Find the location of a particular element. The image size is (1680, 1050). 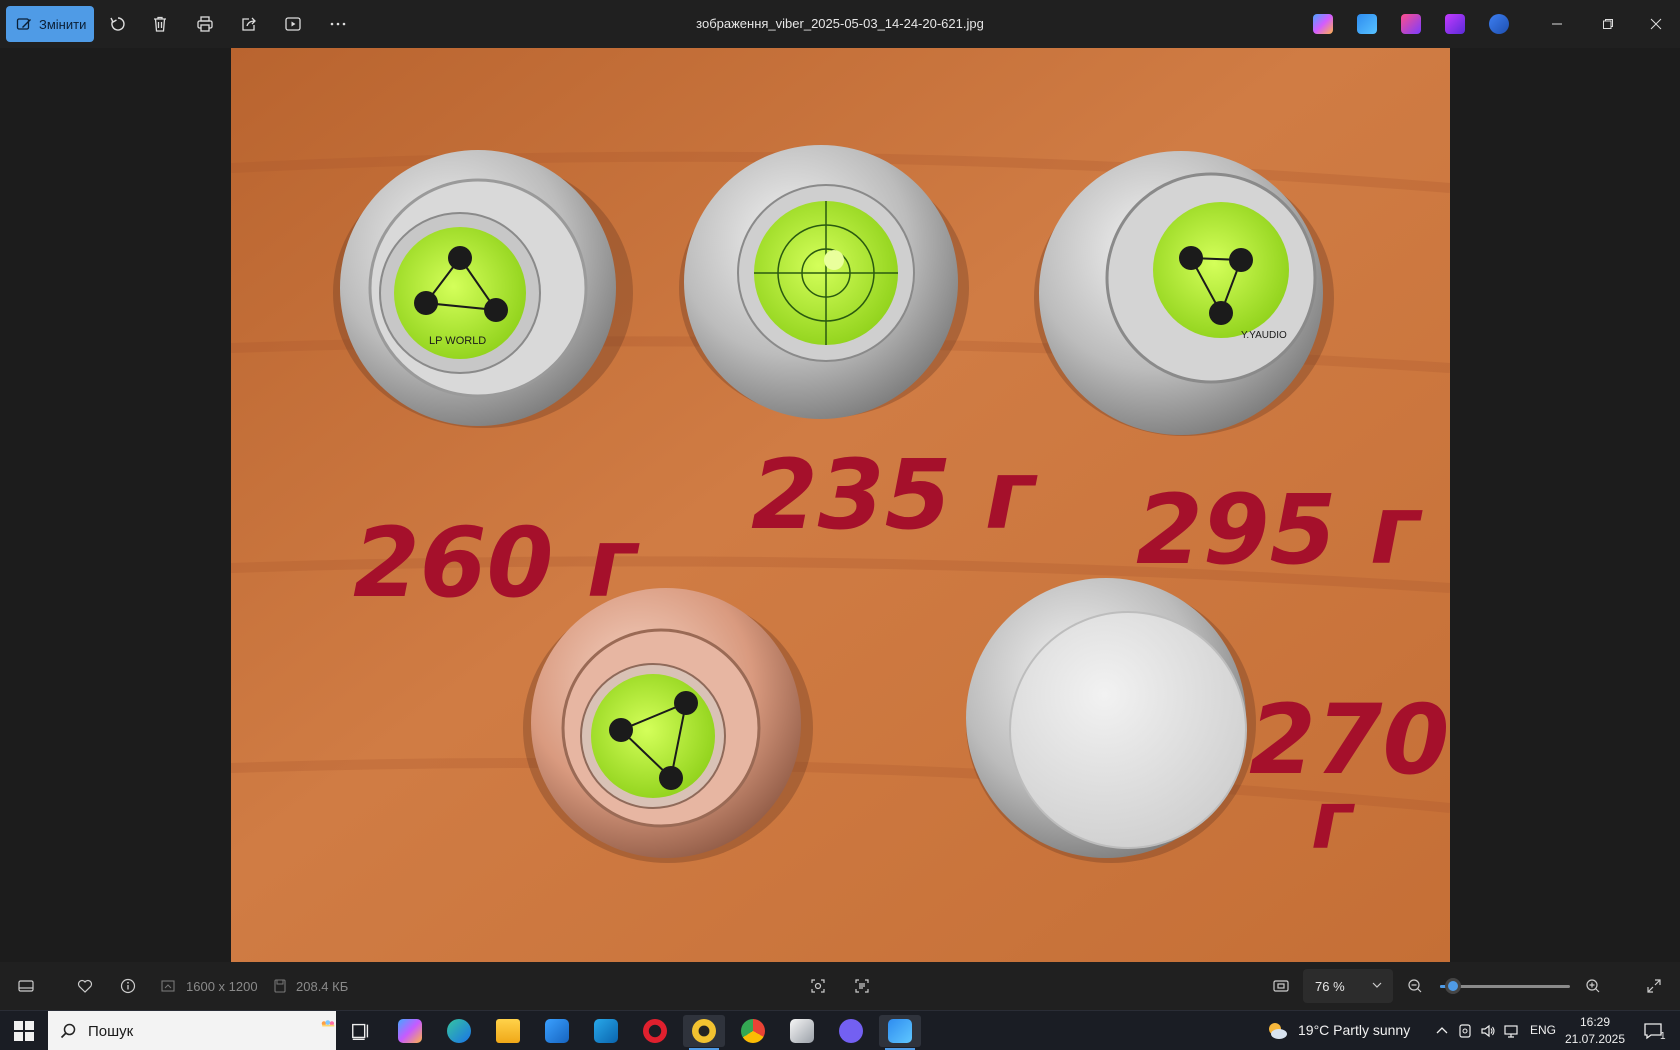

folder-icon is located at coordinates (508, 1031).